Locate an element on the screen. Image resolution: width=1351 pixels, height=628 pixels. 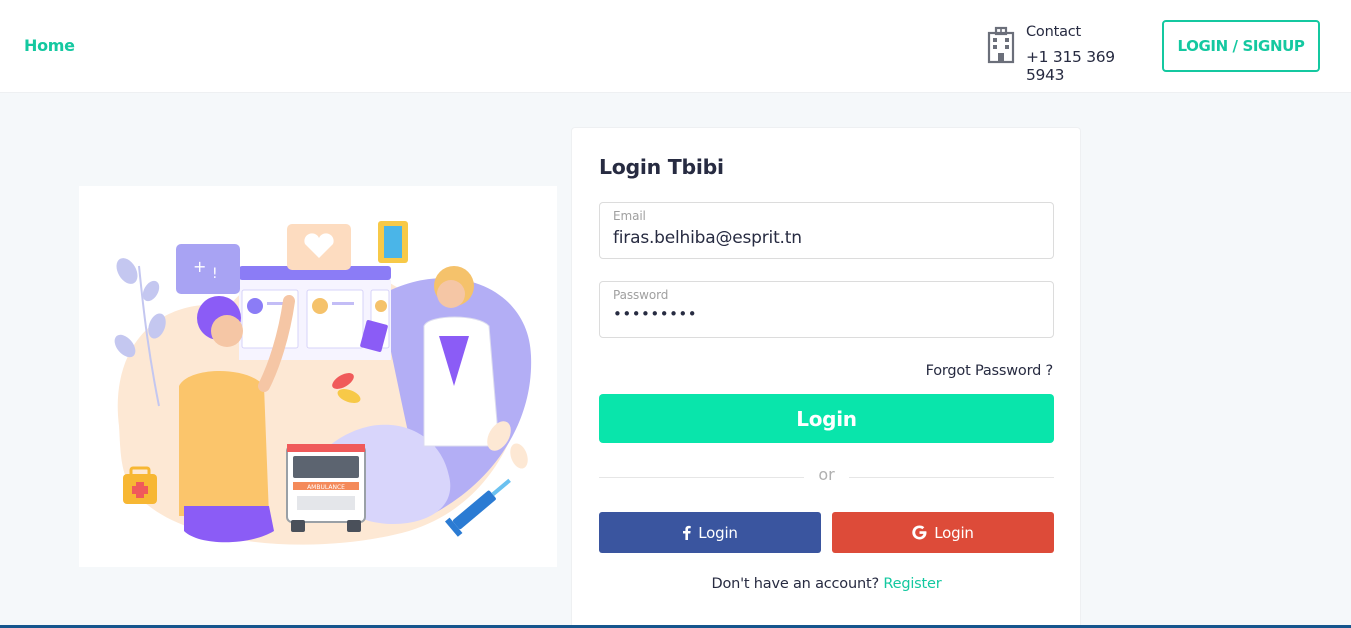
register-prompt: Don't have an account? Register is located at coordinates (826, 584).